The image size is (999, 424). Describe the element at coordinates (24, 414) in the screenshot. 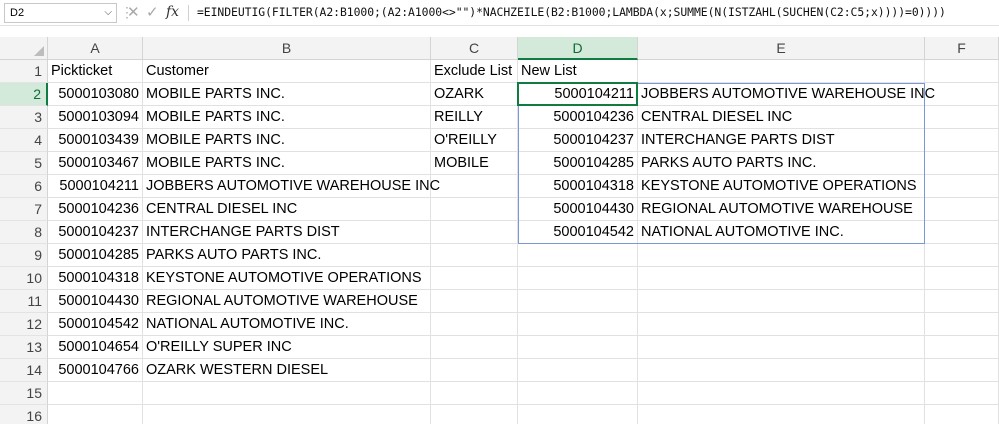

I see `row-header-16: 16` at that location.